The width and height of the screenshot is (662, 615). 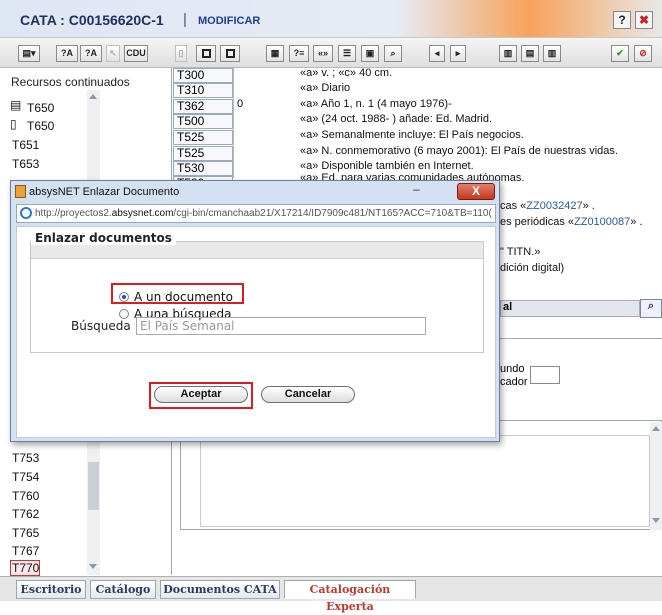 What do you see at coordinates (554, 206) in the screenshot?
I see `record-link: ZZ0032427` at bounding box center [554, 206].